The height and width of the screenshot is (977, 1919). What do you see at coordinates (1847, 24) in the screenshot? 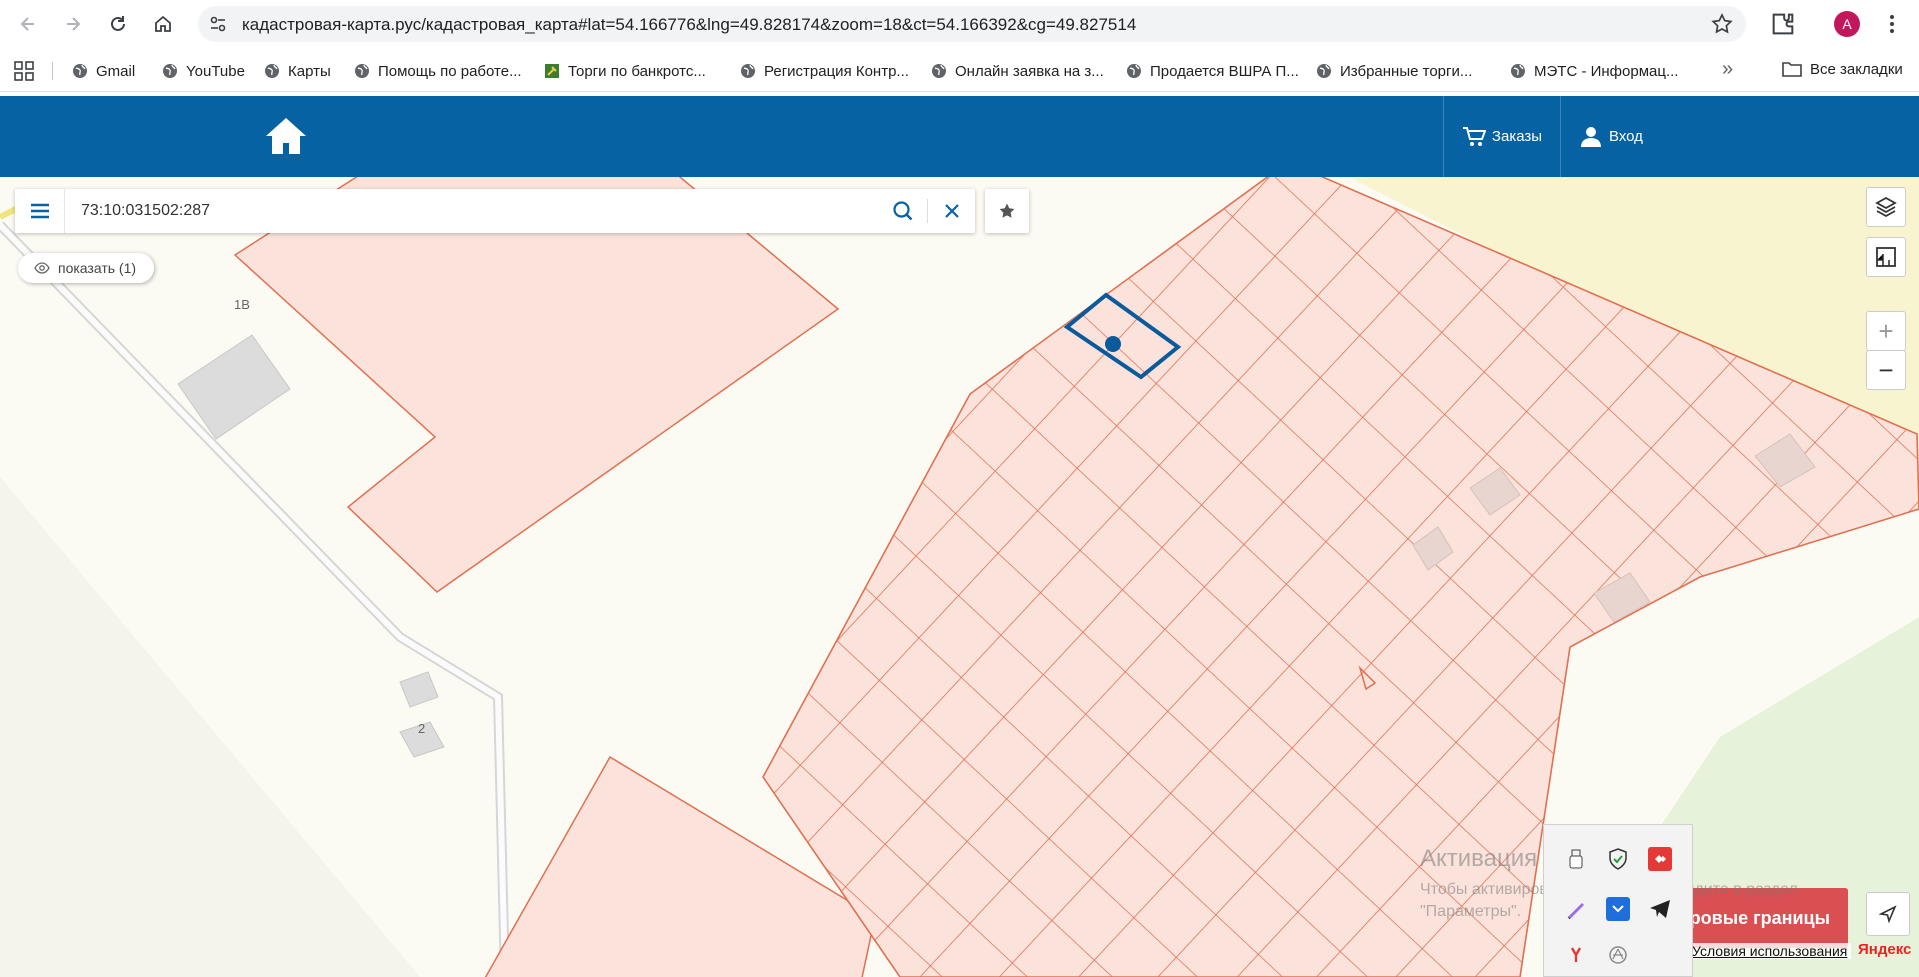
I see `profile-avatar: A` at bounding box center [1847, 24].